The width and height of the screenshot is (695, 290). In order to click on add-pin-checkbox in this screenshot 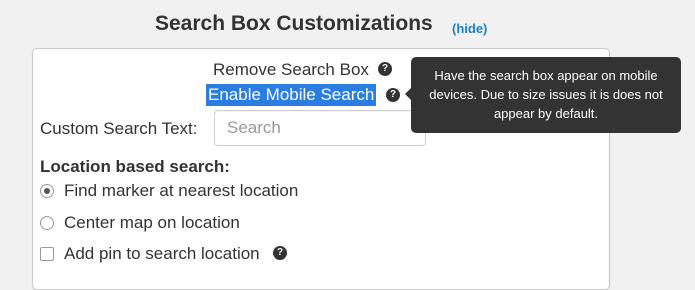, I will do `click(47, 254)`.